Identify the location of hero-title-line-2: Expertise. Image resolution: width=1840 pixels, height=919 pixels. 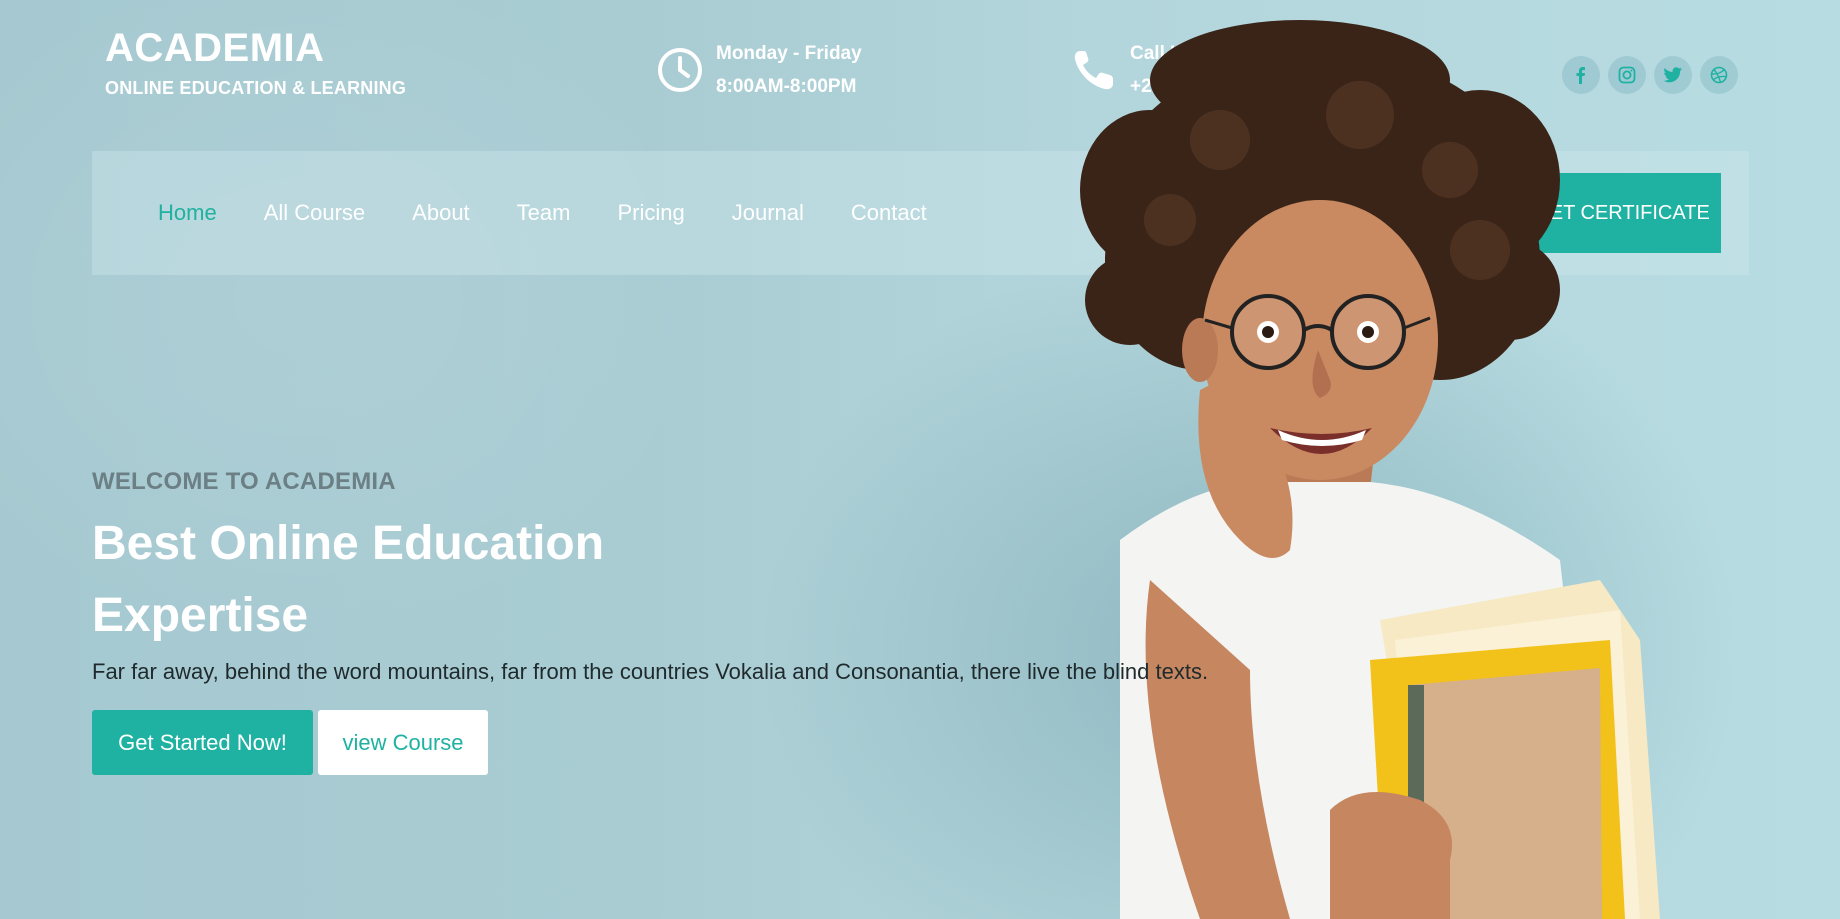
(200, 615).